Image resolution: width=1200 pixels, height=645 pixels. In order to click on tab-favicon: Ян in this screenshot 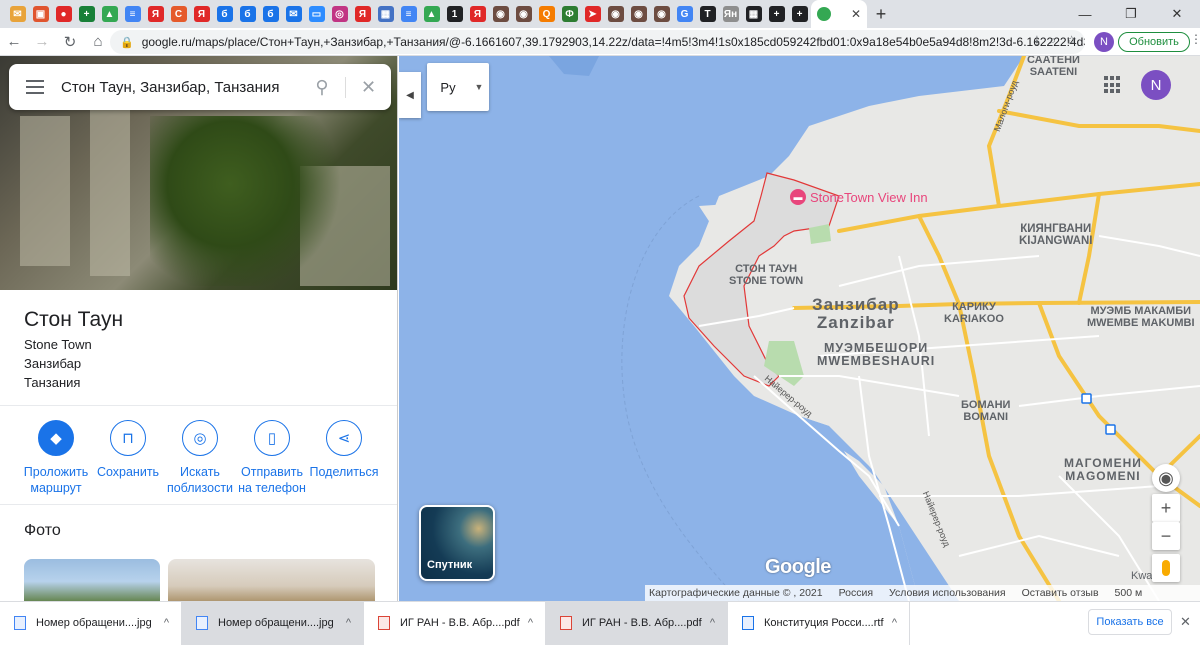, I will do `click(730, 14)`.